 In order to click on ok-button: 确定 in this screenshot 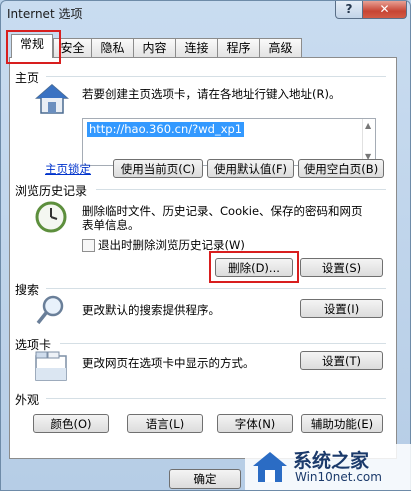, I will do `click(205, 479)`.